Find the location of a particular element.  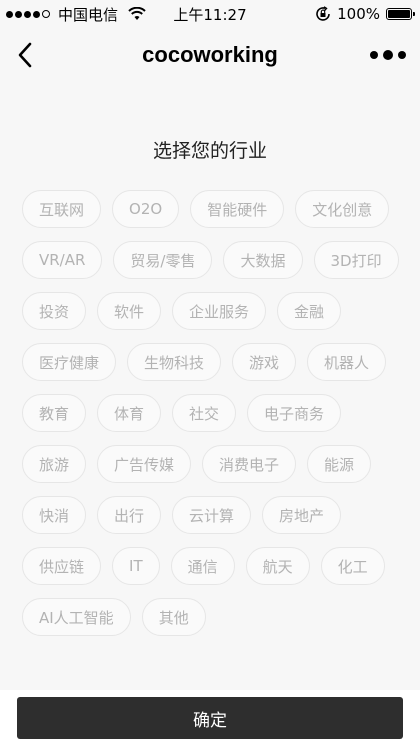

status-left: 中国电信 is located at coordinates (73, 14).